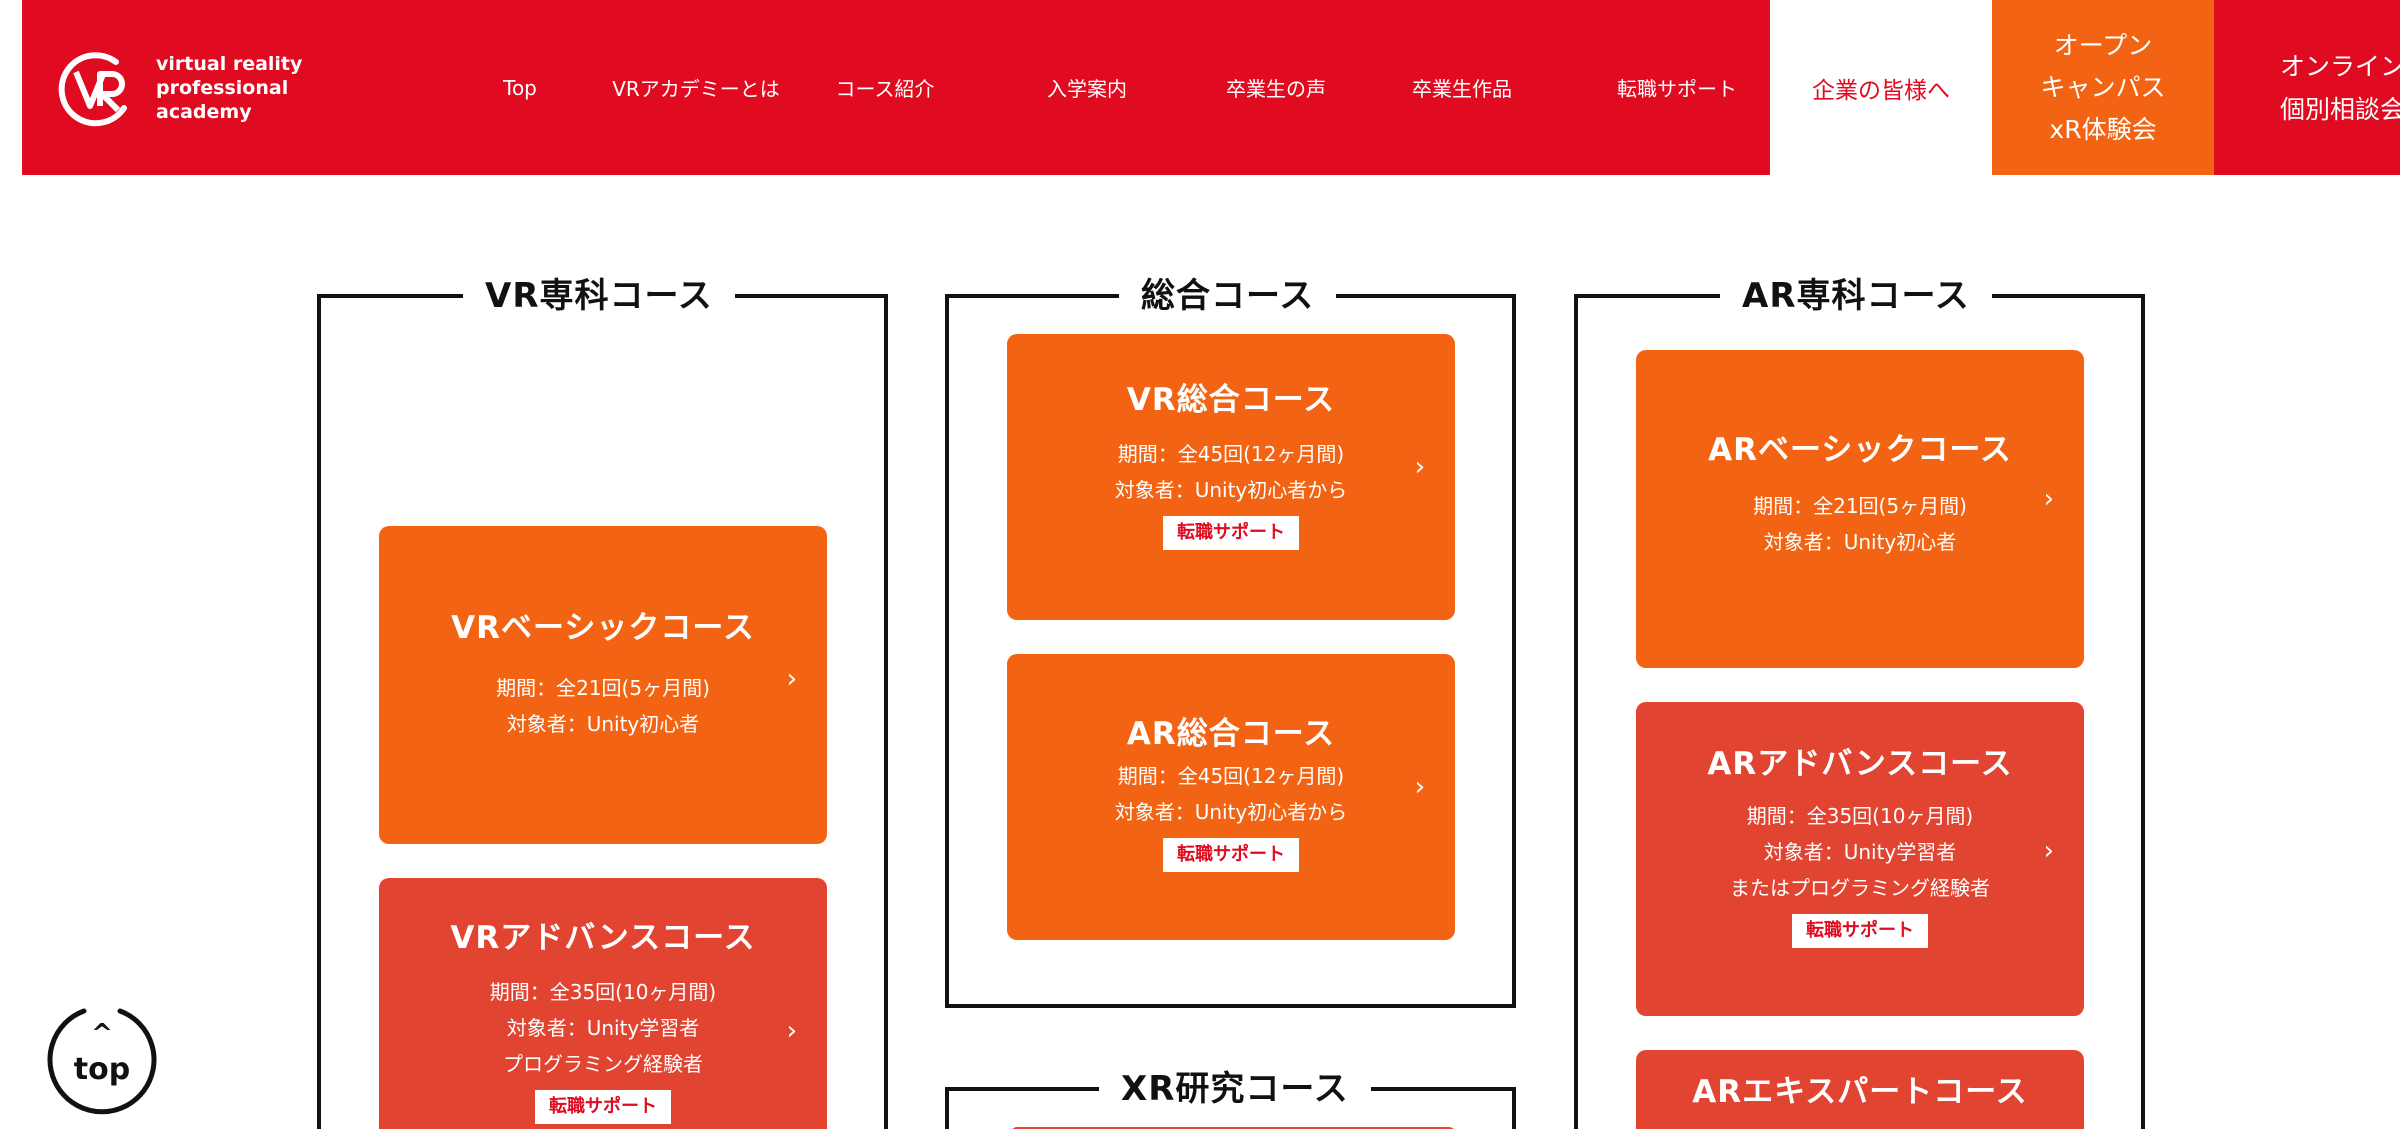  What do you see at coordinates (603, 1064) in the screenshot?
I see `card-target-extra: プログラミング経験者` at bounding box center [603, 1064].